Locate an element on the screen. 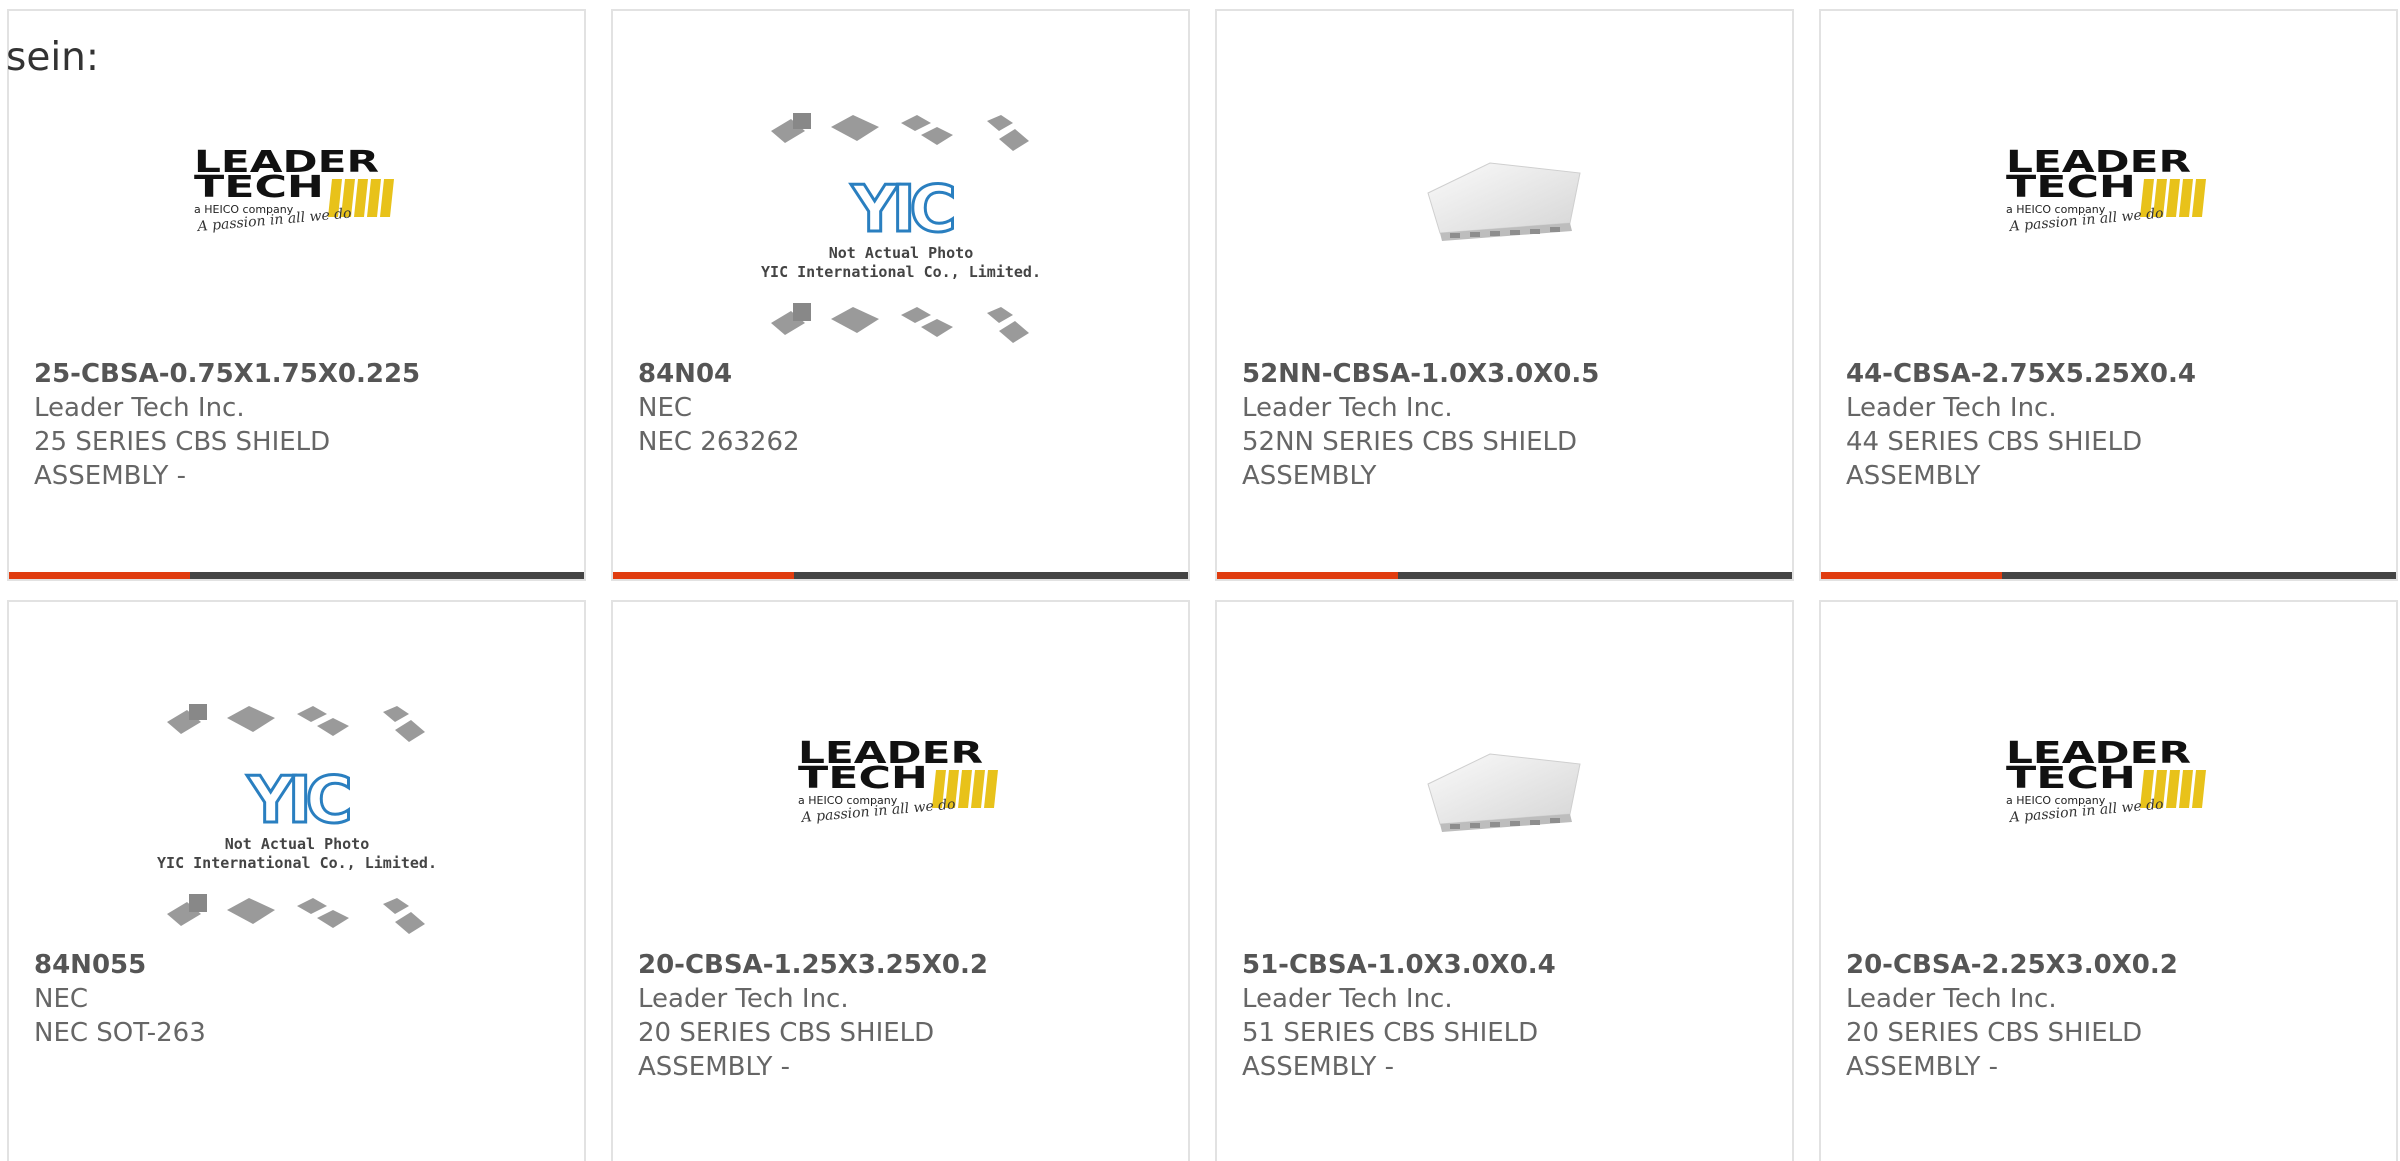  product-description: 44 SERIES CBS SHIELD is located at coordinates (1994, 442).